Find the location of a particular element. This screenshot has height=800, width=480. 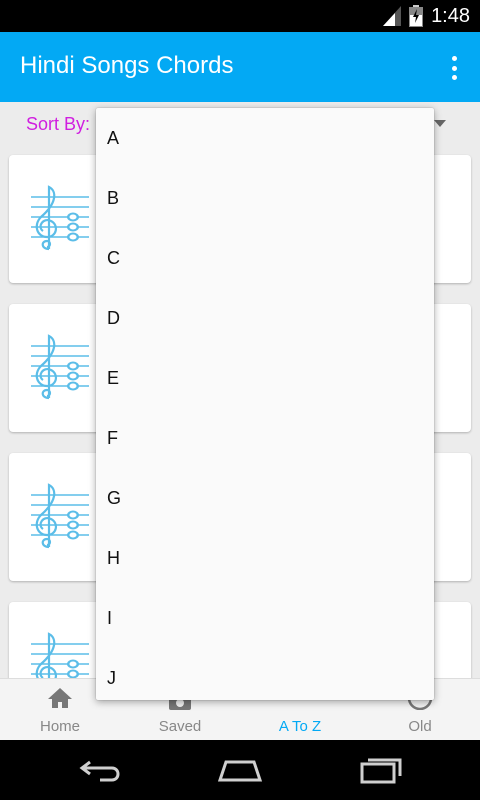

sort-label: Sort By: is located at coordinates (58, 124).